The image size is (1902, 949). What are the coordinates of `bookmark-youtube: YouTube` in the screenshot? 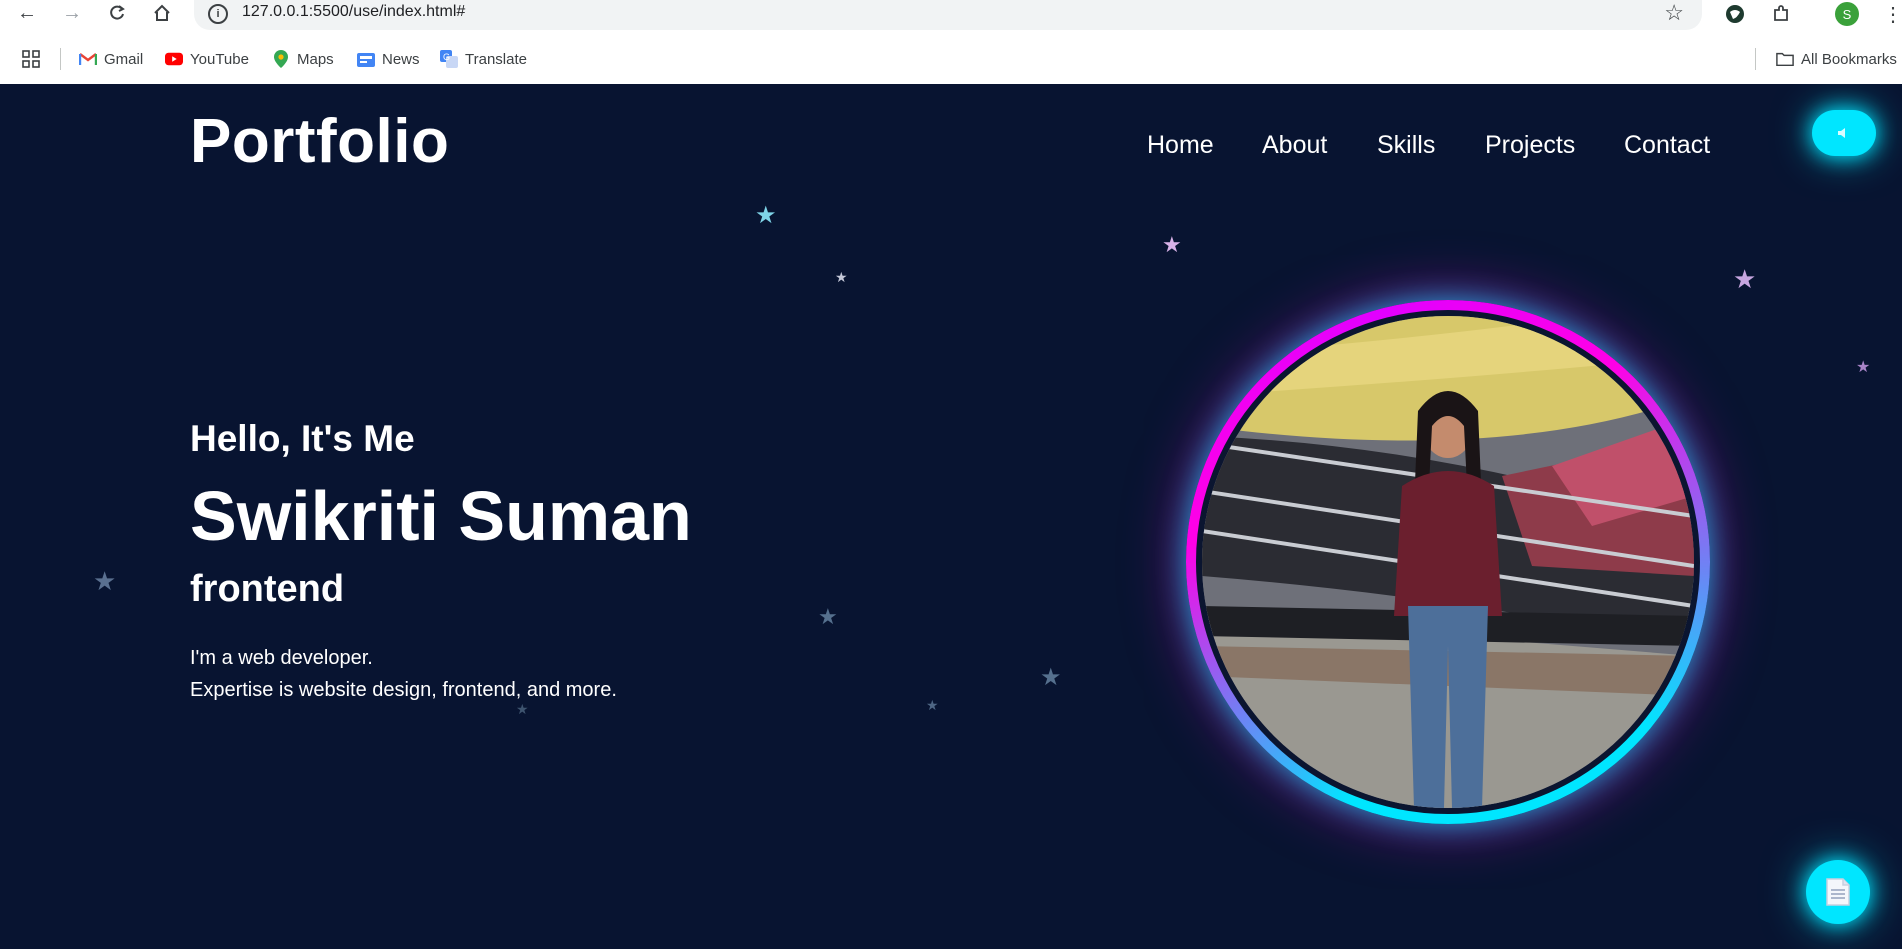 It's located at (207, 59).